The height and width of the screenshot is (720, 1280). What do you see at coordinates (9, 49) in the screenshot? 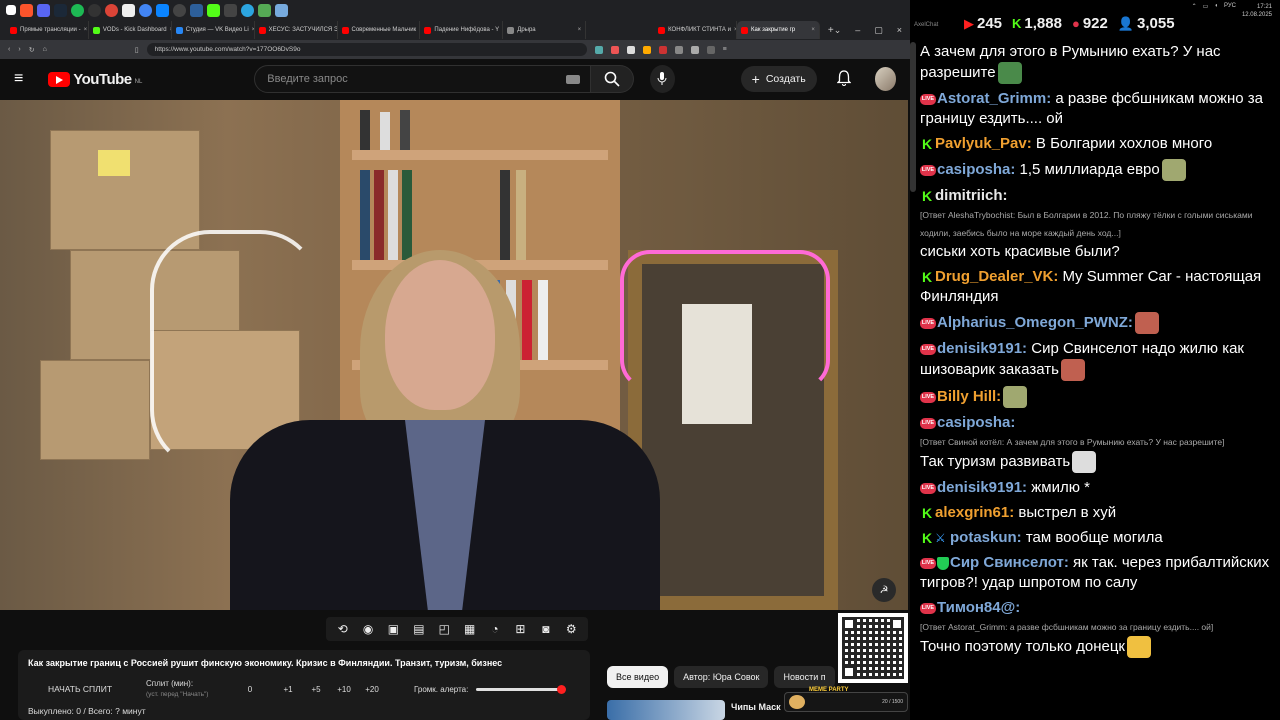
I see `back-icon: ‹` at bounding box center [9, 49].